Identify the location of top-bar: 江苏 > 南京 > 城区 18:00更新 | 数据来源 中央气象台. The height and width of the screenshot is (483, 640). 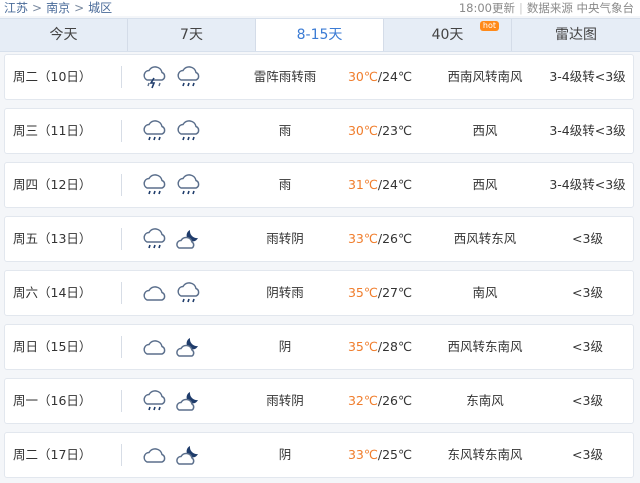
(320, 8).